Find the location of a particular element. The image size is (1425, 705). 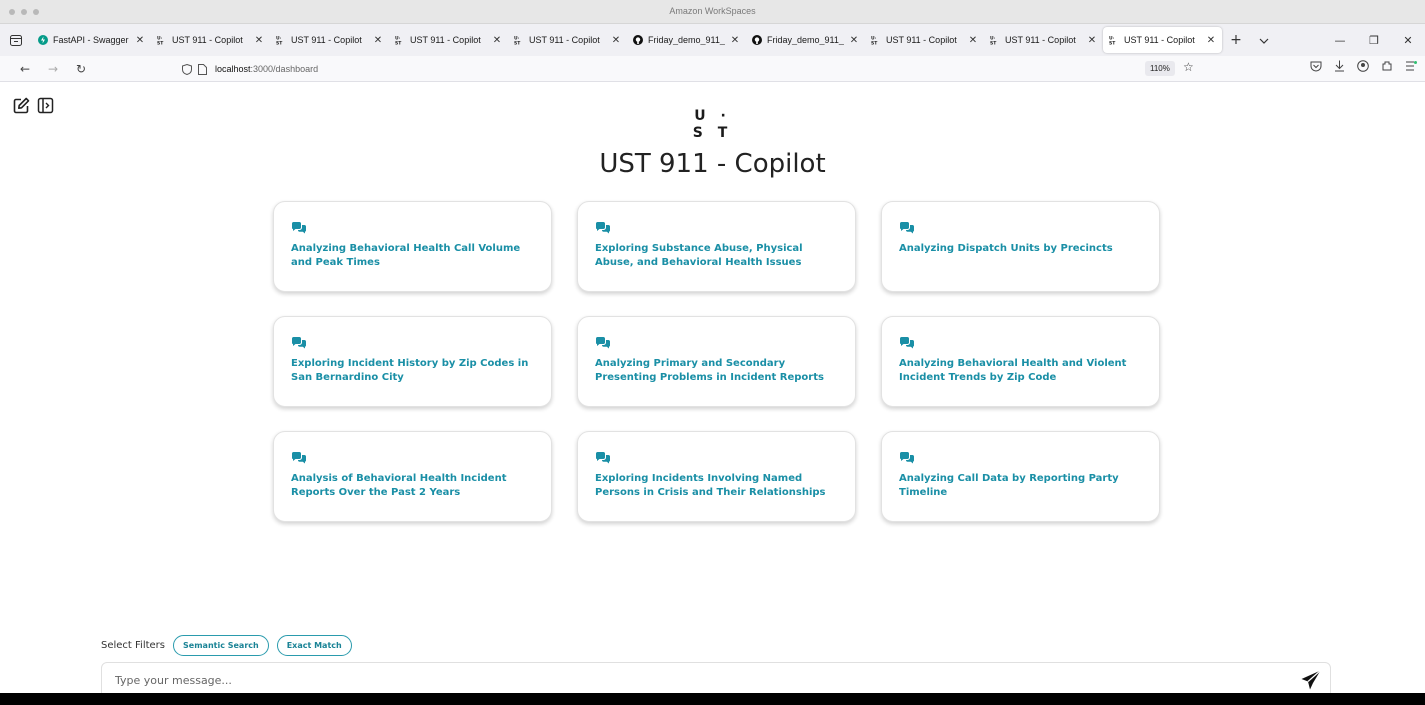

prompt-card: Analyzing Dispatch Units by Precincts is located at coordinates (1020, 246).